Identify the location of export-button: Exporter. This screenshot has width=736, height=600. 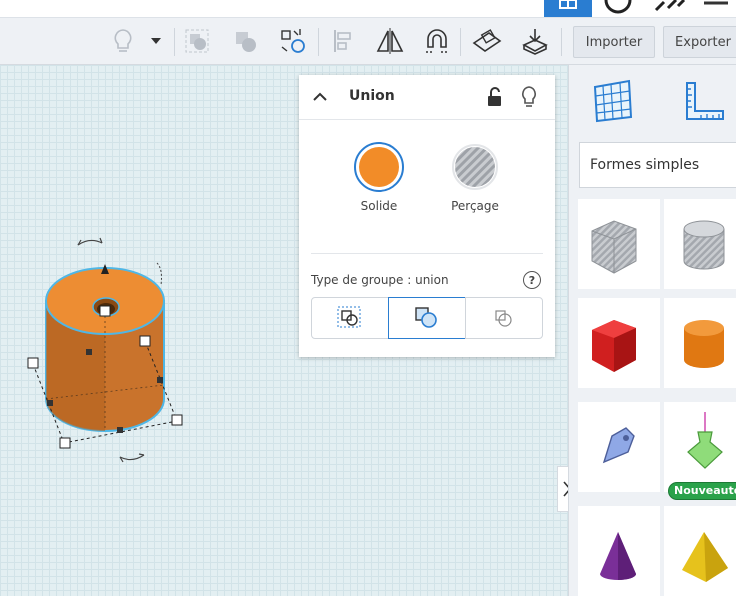
(699, 42).